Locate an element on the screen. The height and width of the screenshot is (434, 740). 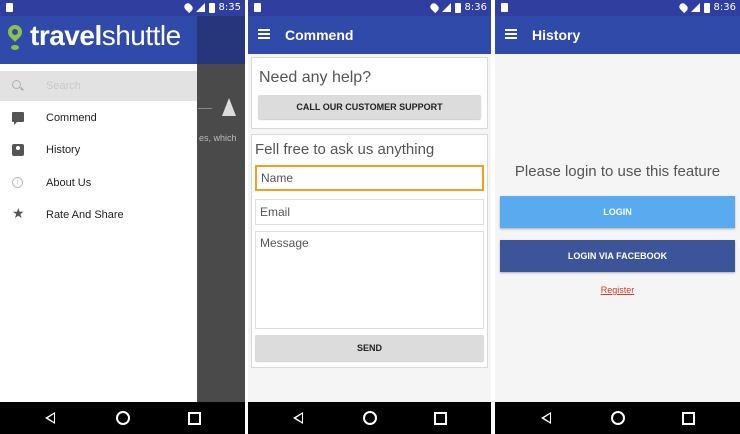
name-field: Name is located at coordinates (369, 178).